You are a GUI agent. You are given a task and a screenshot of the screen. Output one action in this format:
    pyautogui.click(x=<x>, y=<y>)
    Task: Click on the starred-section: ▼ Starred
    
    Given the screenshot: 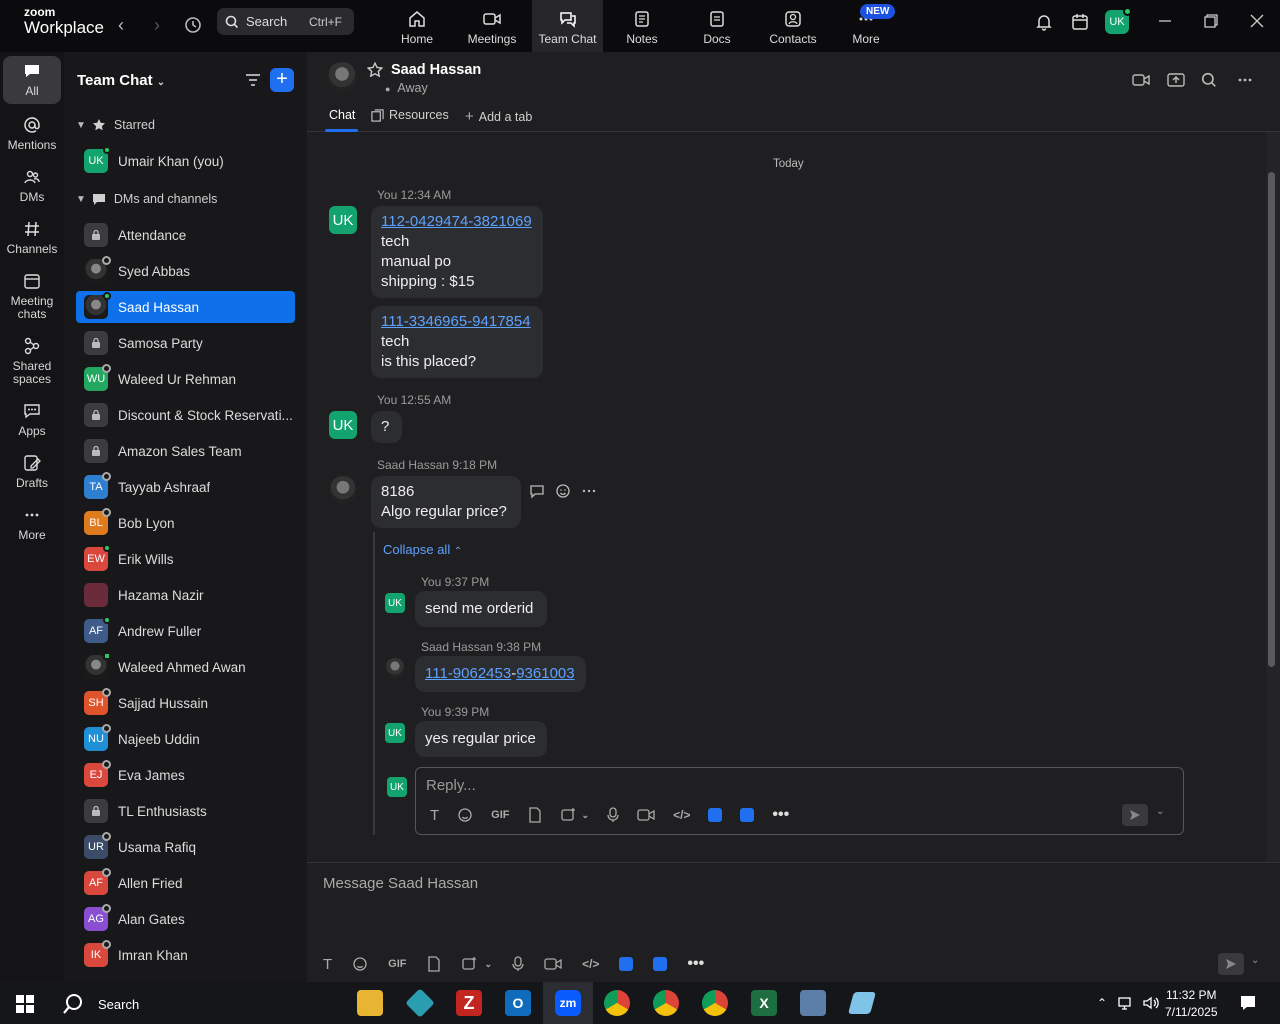 What is the action you would take?
    pyautogui.click(x=115, y=125)
    